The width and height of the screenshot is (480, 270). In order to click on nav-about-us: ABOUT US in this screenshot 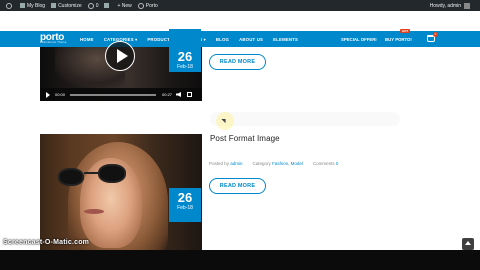, I will do `click(251, 39)`.